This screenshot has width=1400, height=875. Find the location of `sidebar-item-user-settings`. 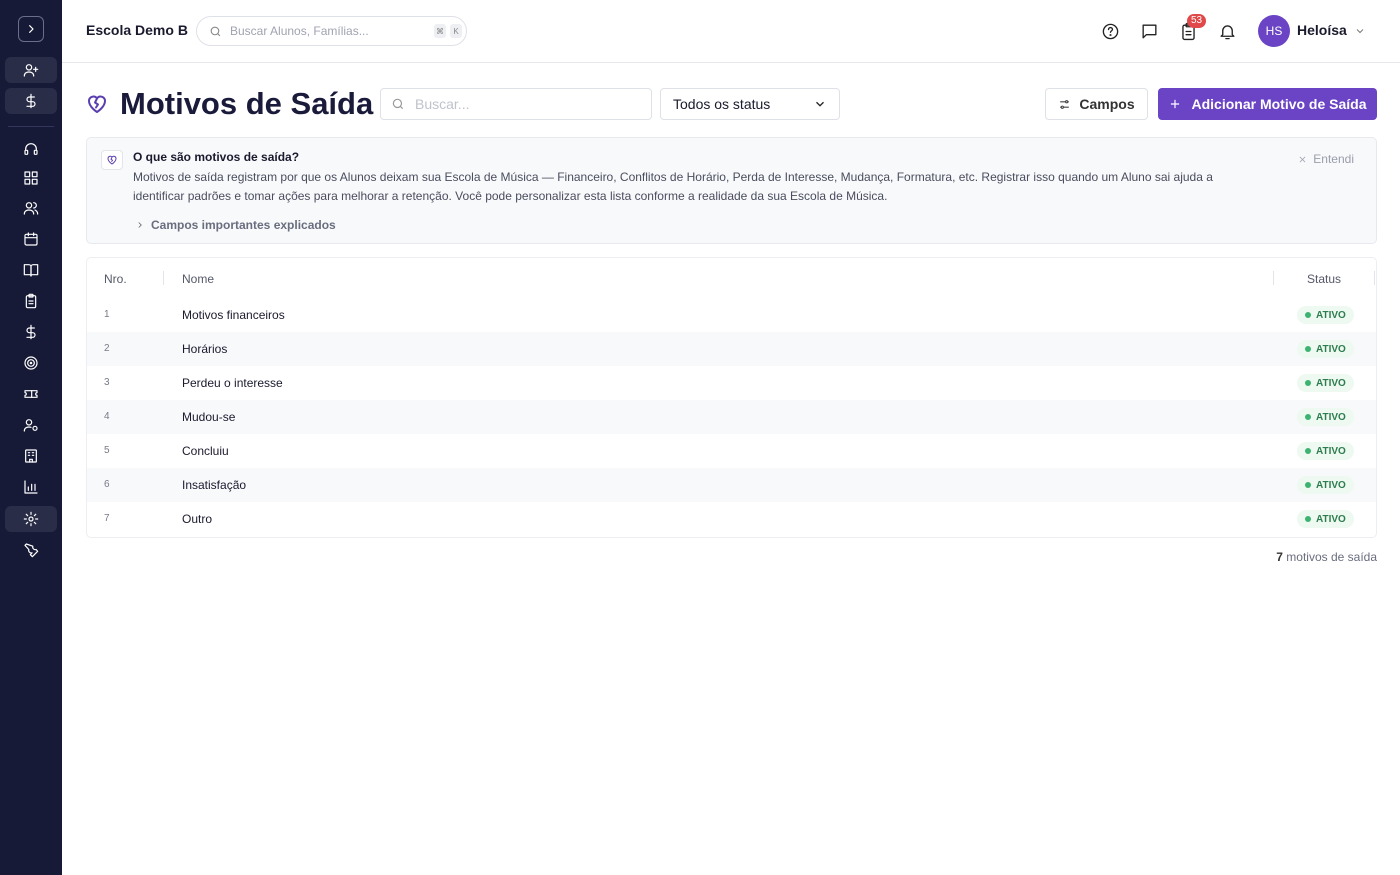

sidebar-item-user-settings is located at coordinates (31, 425).